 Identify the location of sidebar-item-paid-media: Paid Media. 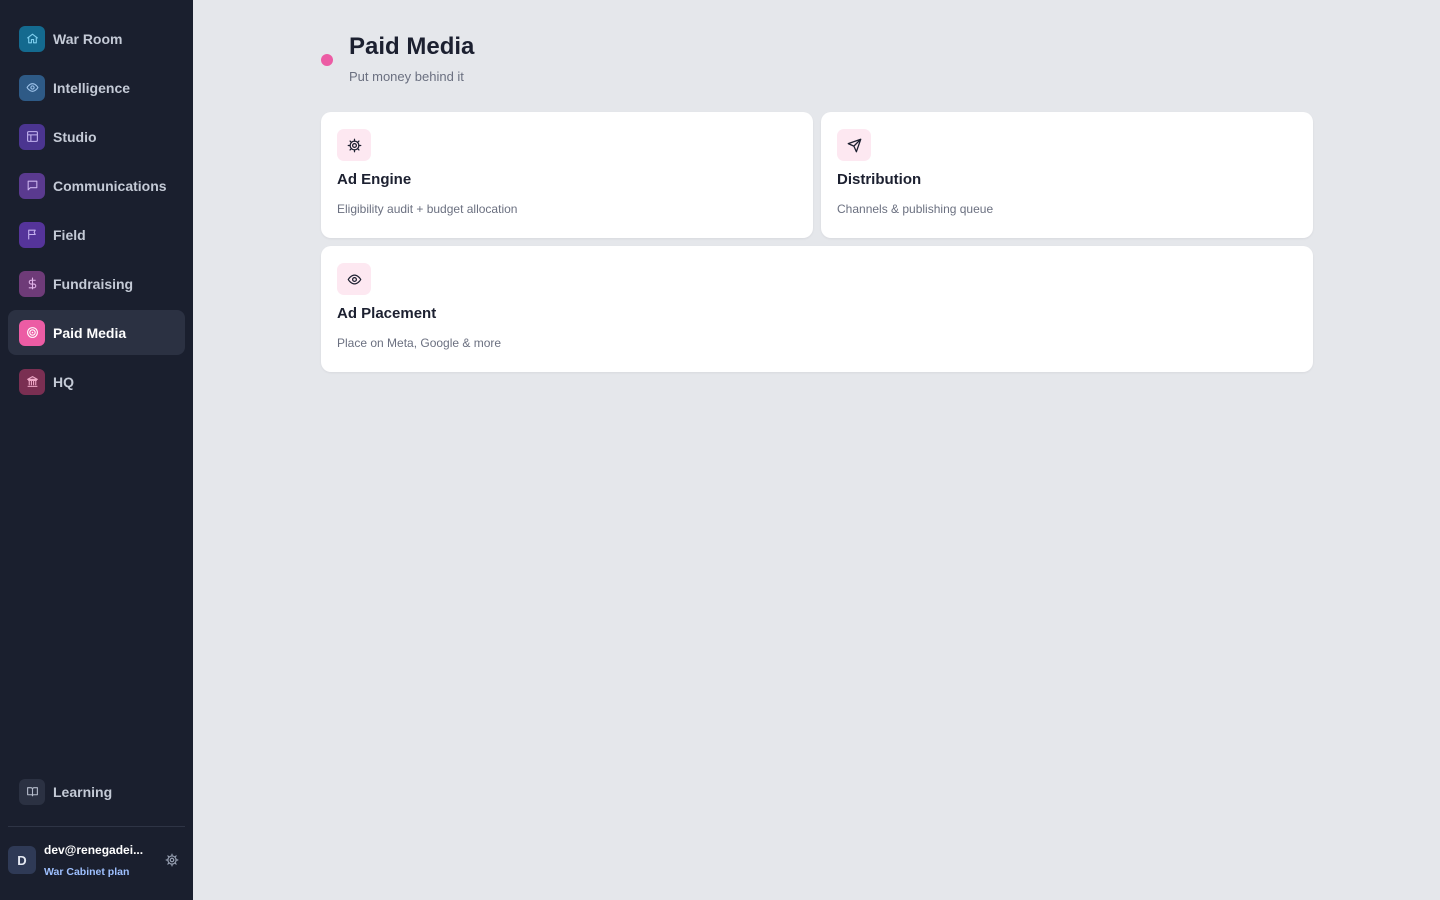
(96, 332).